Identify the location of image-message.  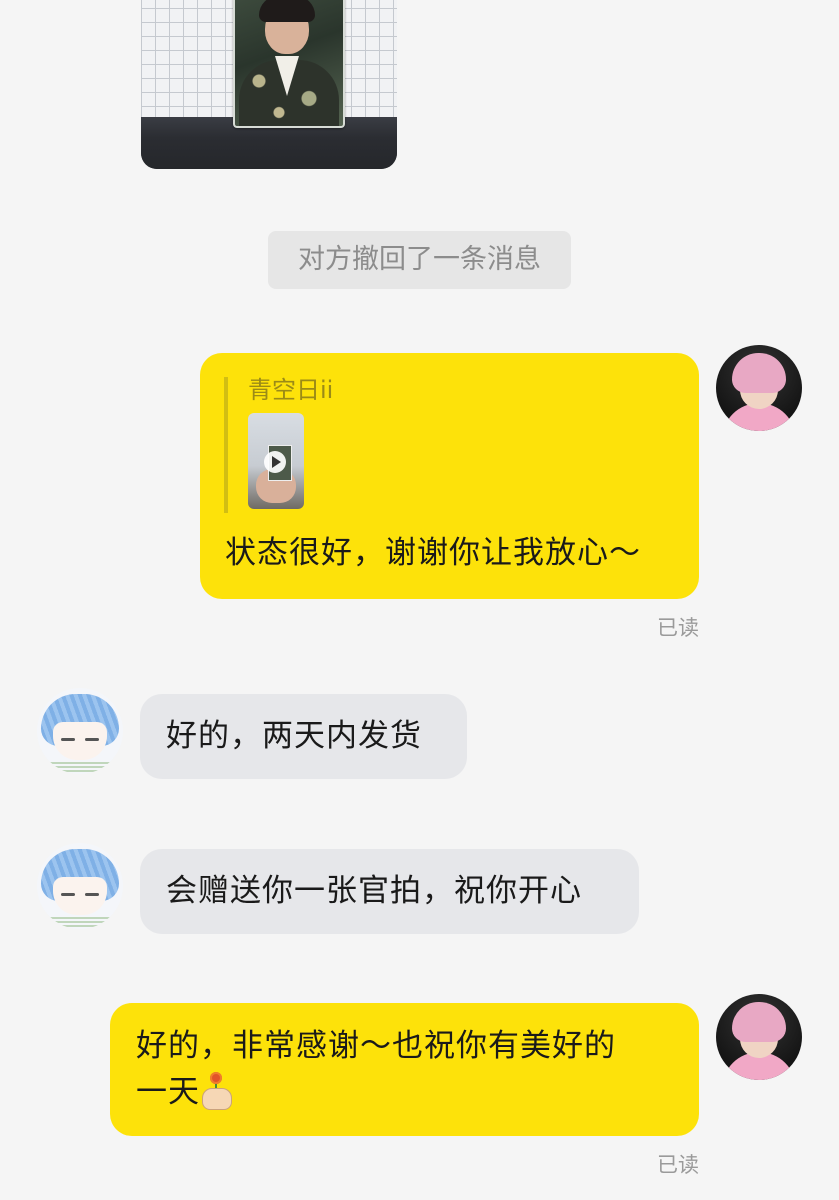
(269, 84).